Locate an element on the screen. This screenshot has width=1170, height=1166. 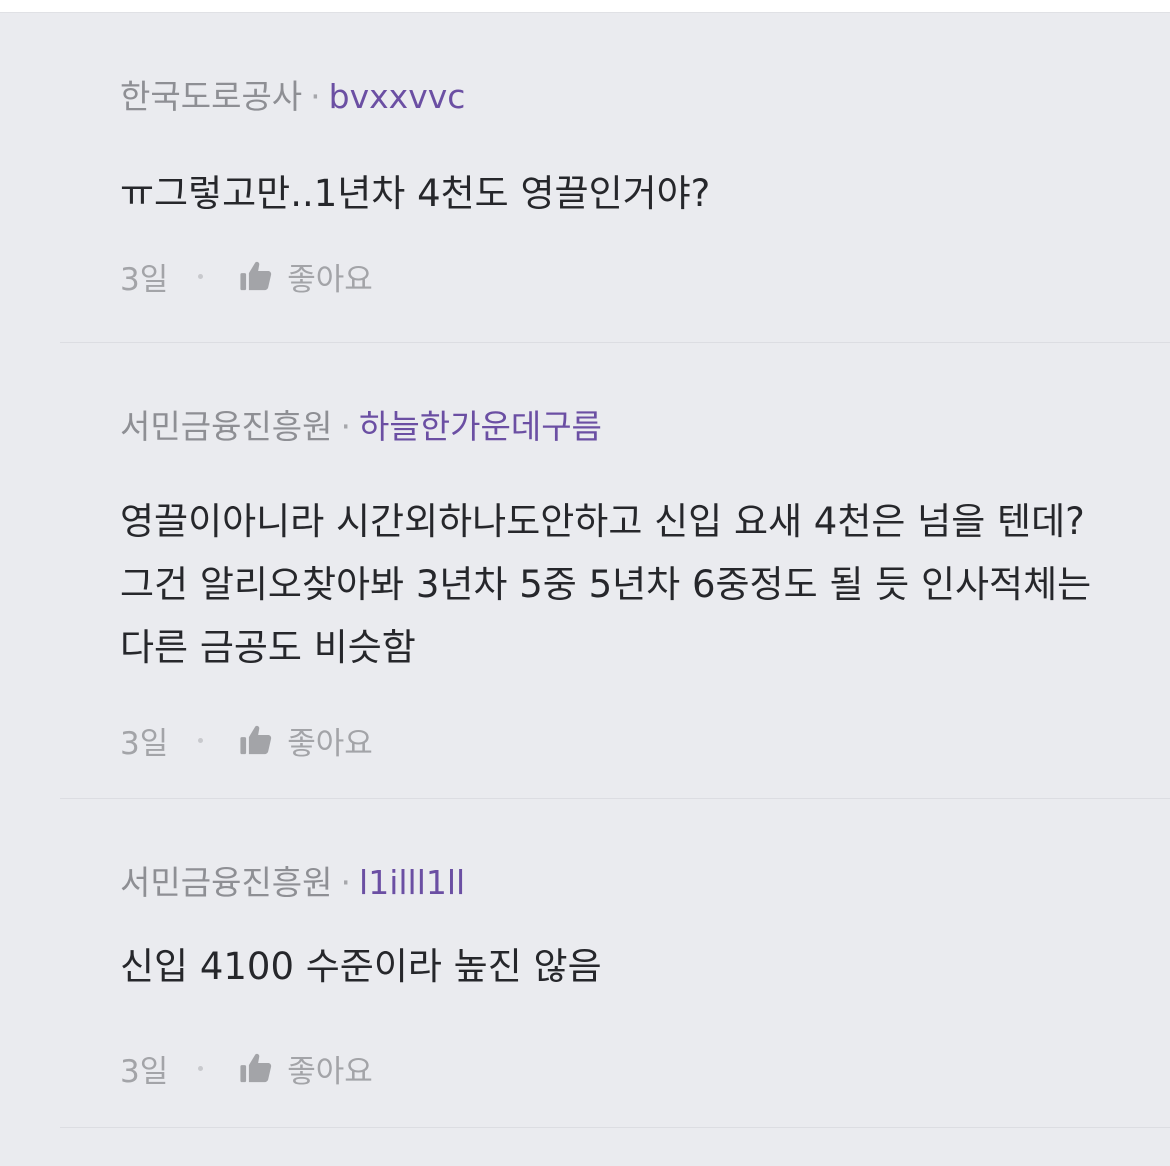
comment-text: ㅠ그렇고만..1년차 4천도 영끌인거야? is located at coordinates (415, 193).